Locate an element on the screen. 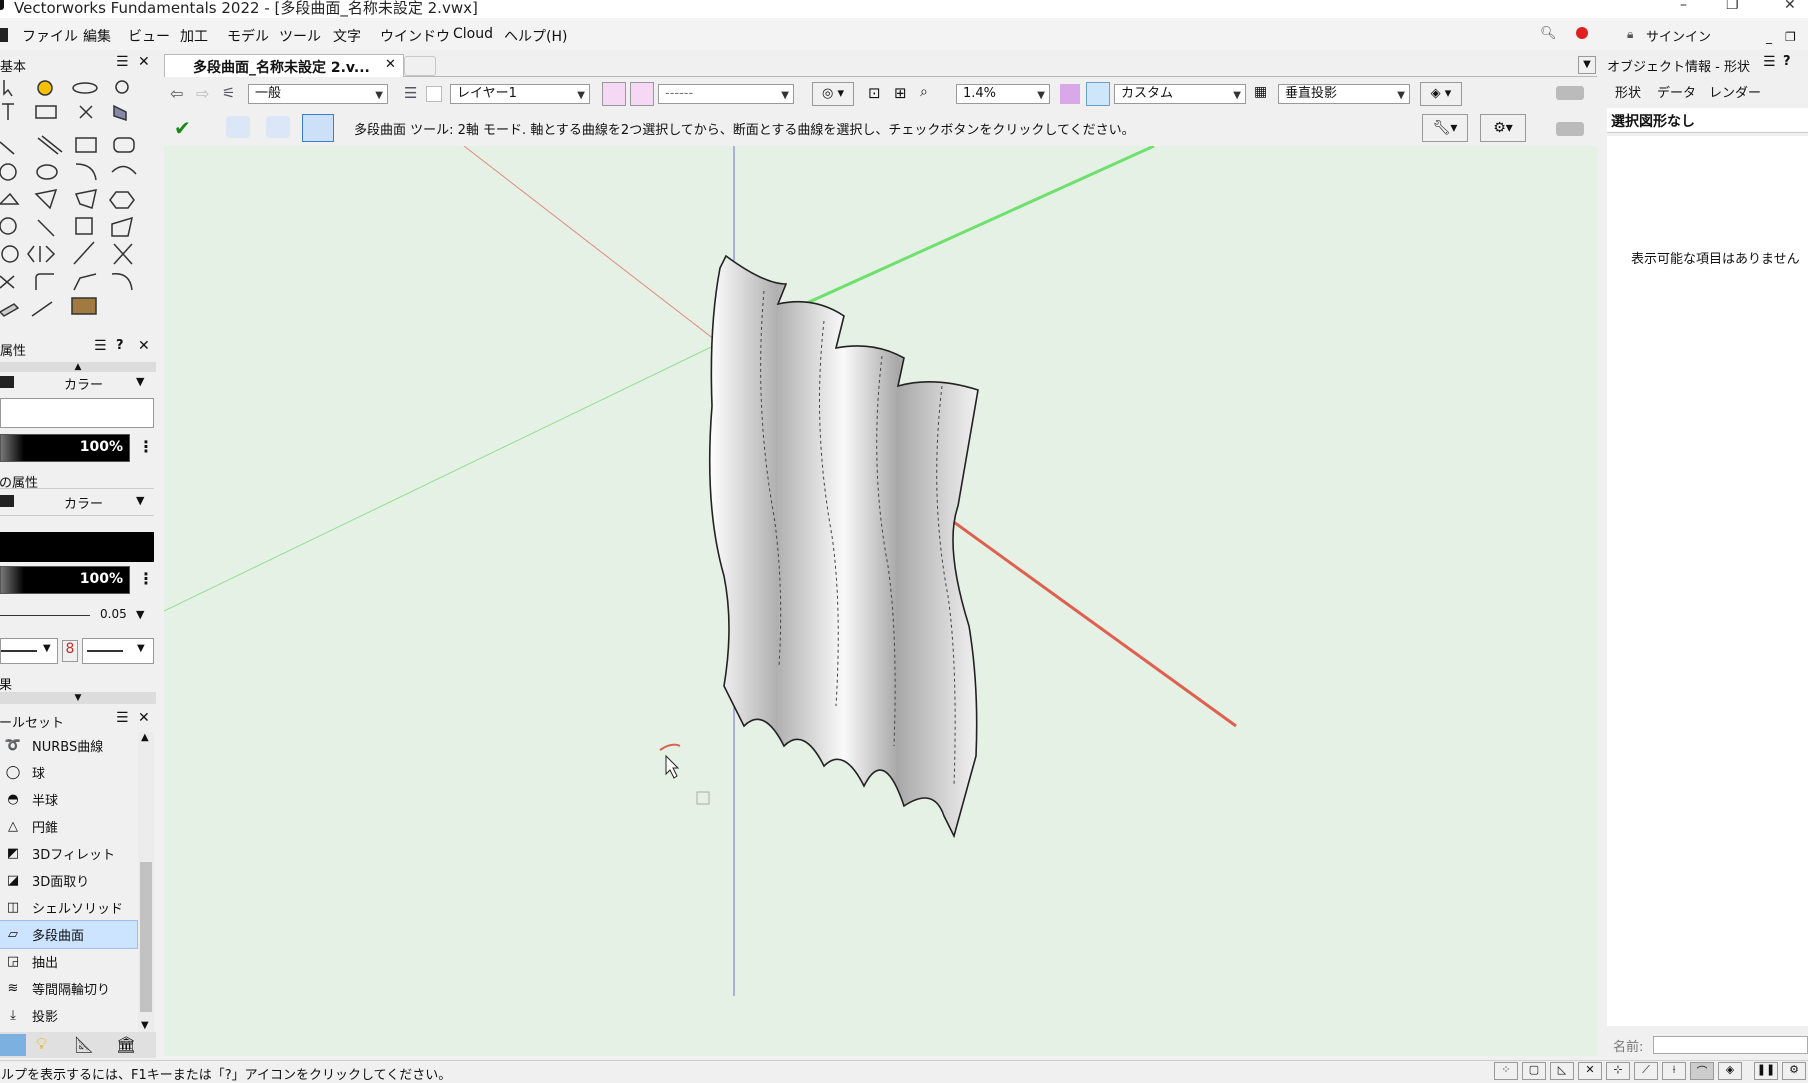  class-icon: ⚟ is located at coordinates (228, 93).